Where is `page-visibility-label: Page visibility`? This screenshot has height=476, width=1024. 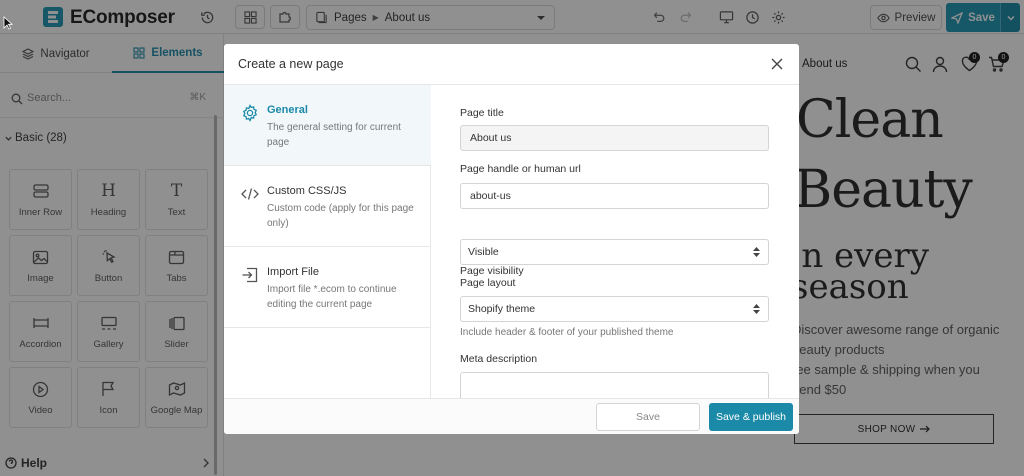 page-visibility-label: Page visibility is located at coordinates (492, 271).